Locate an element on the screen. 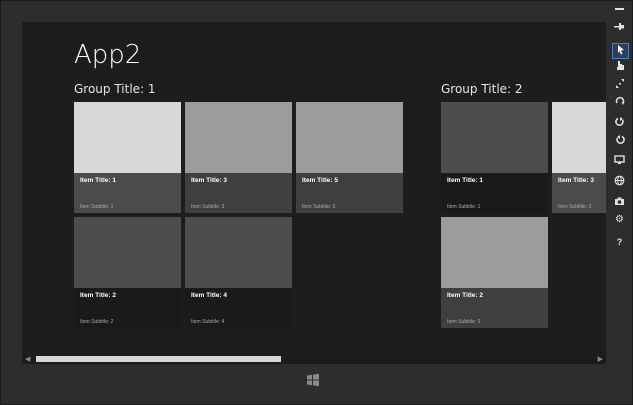 This screenshot has width=633, height=405. simulator-toolbar: ⚙ ? is located at coordinates (621, 130).